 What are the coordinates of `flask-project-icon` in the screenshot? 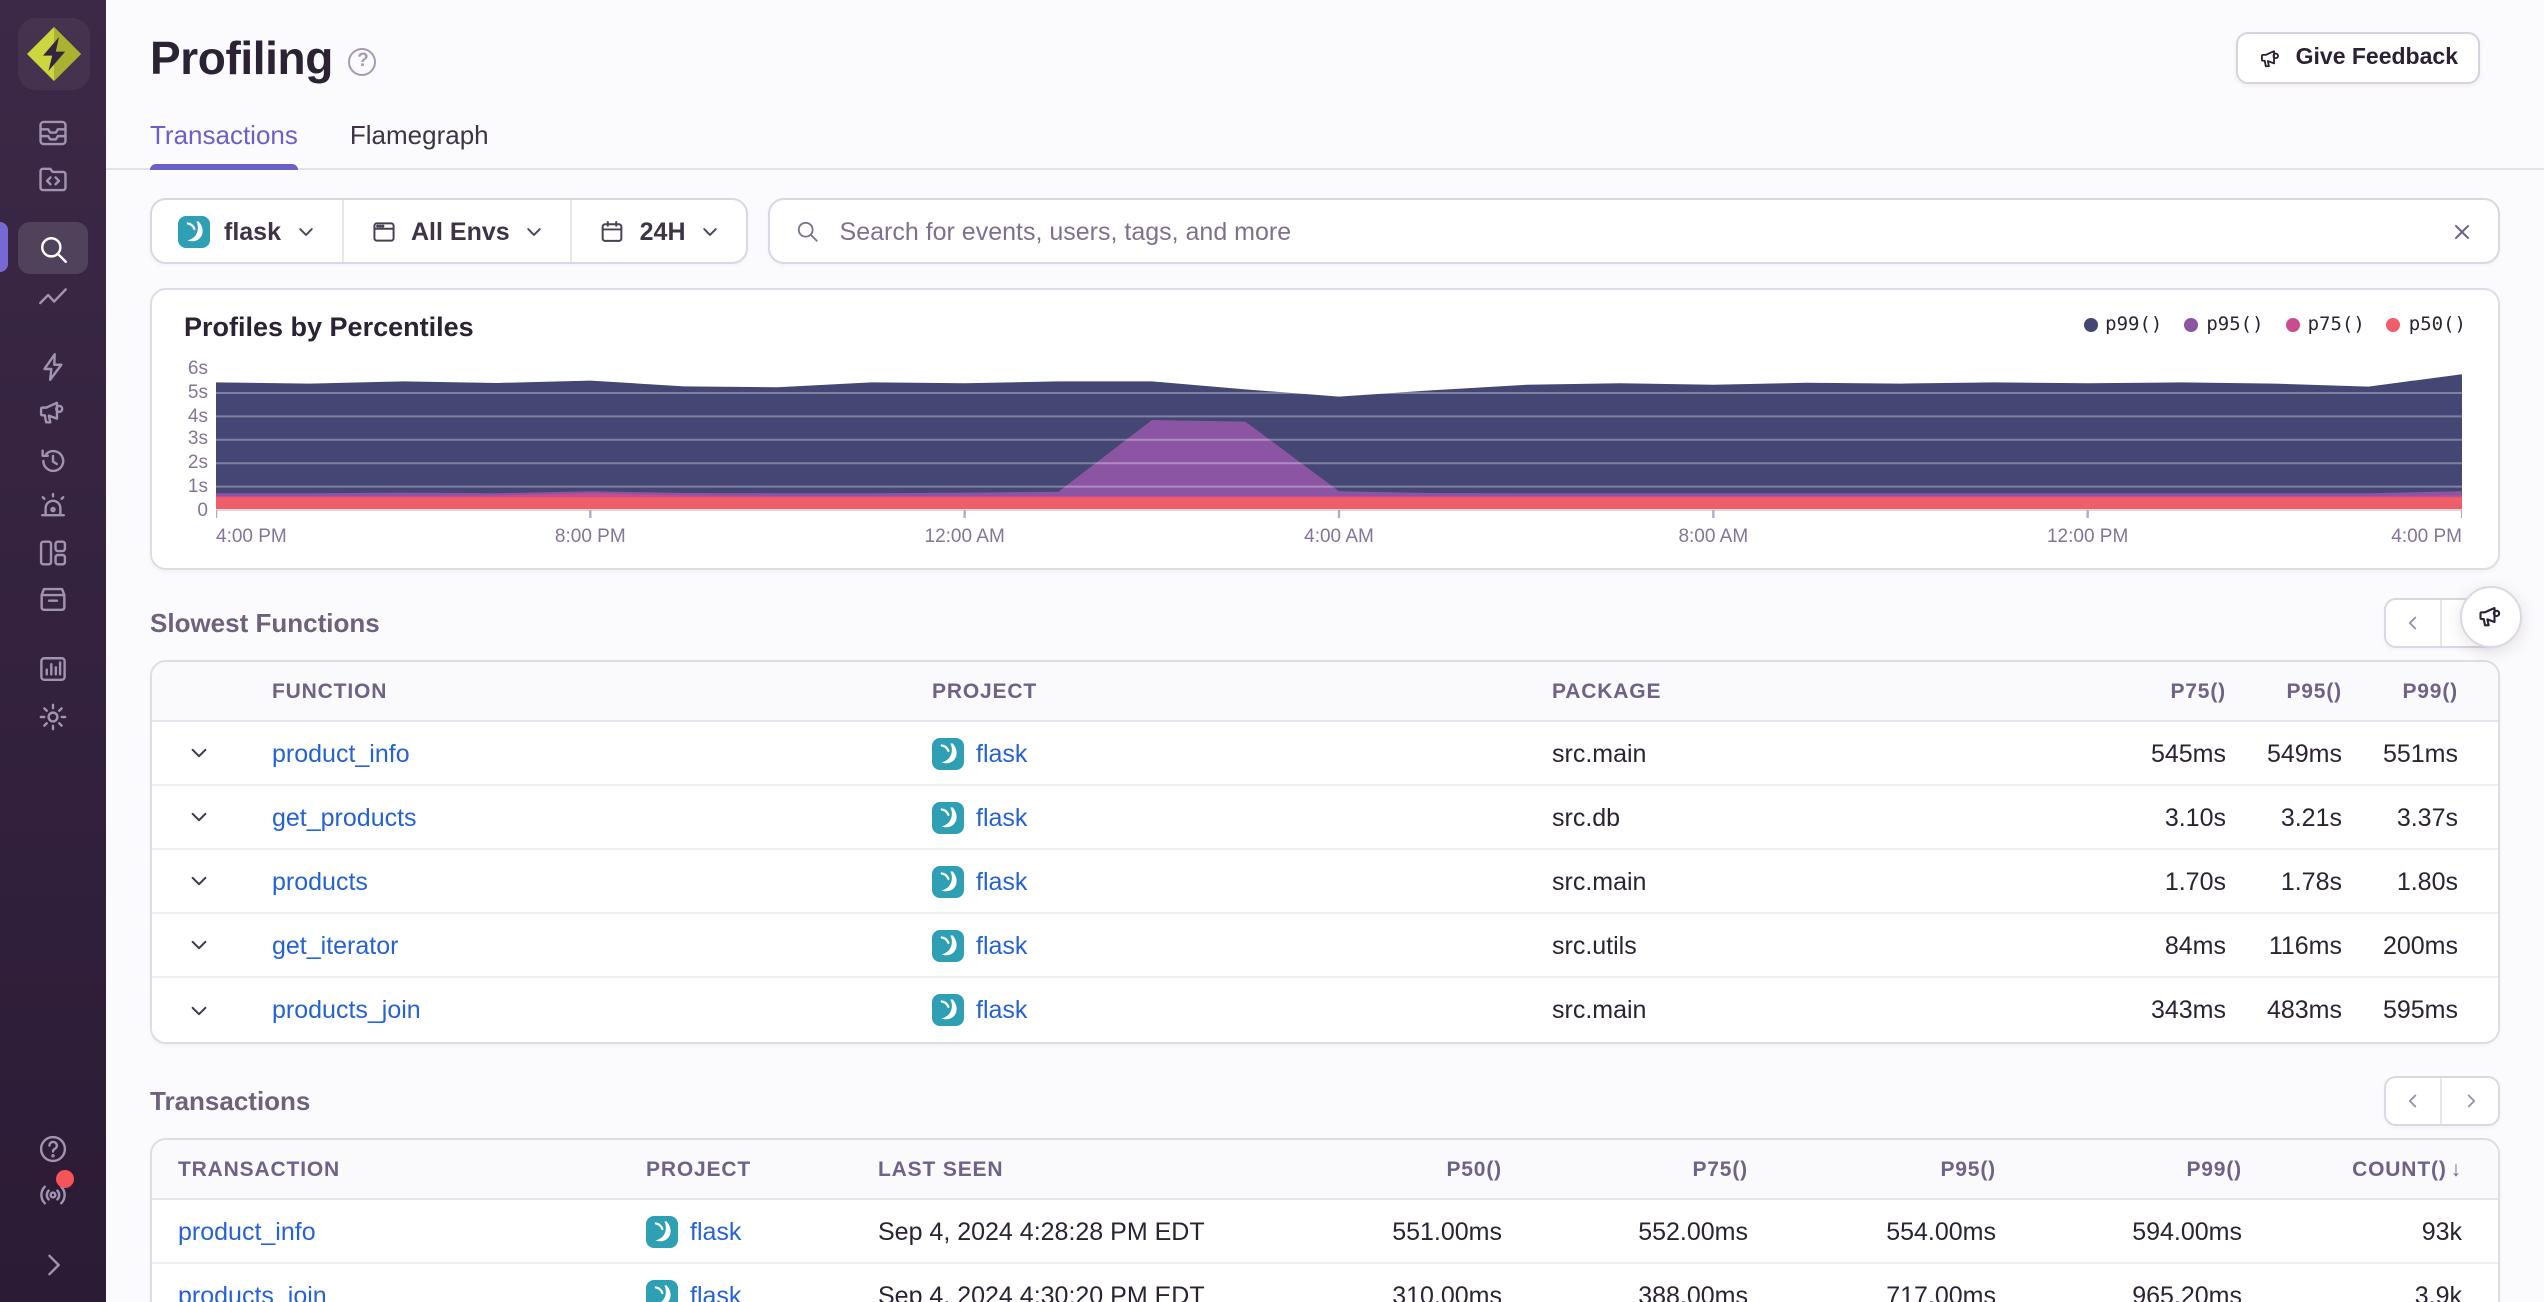 It's located at (948, 817).